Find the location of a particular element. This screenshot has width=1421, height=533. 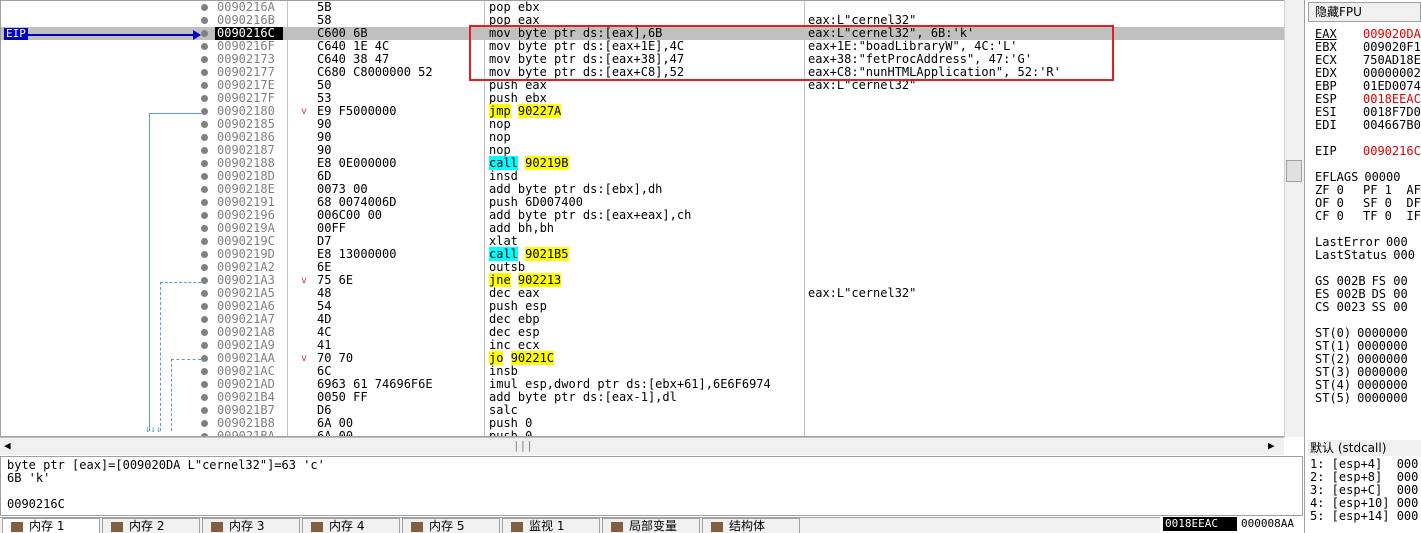

stack-arg-row: 5: [esp+14] 000 is located at coordinates (1364, 516).